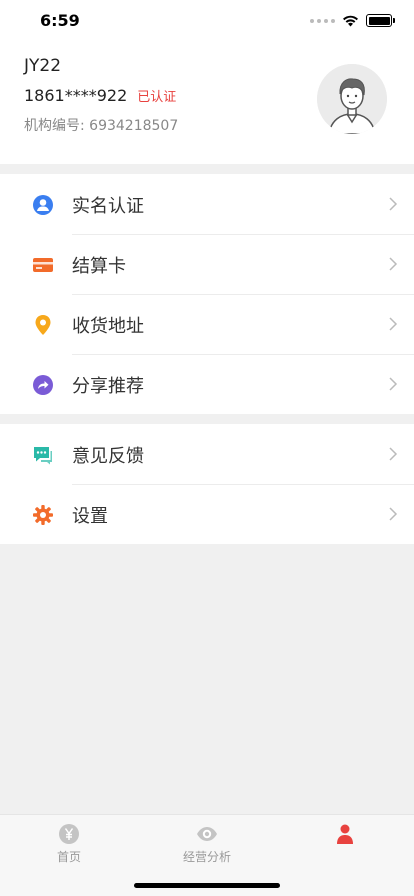  I want to click on tab-home-label: 首页, so click(68, 857).